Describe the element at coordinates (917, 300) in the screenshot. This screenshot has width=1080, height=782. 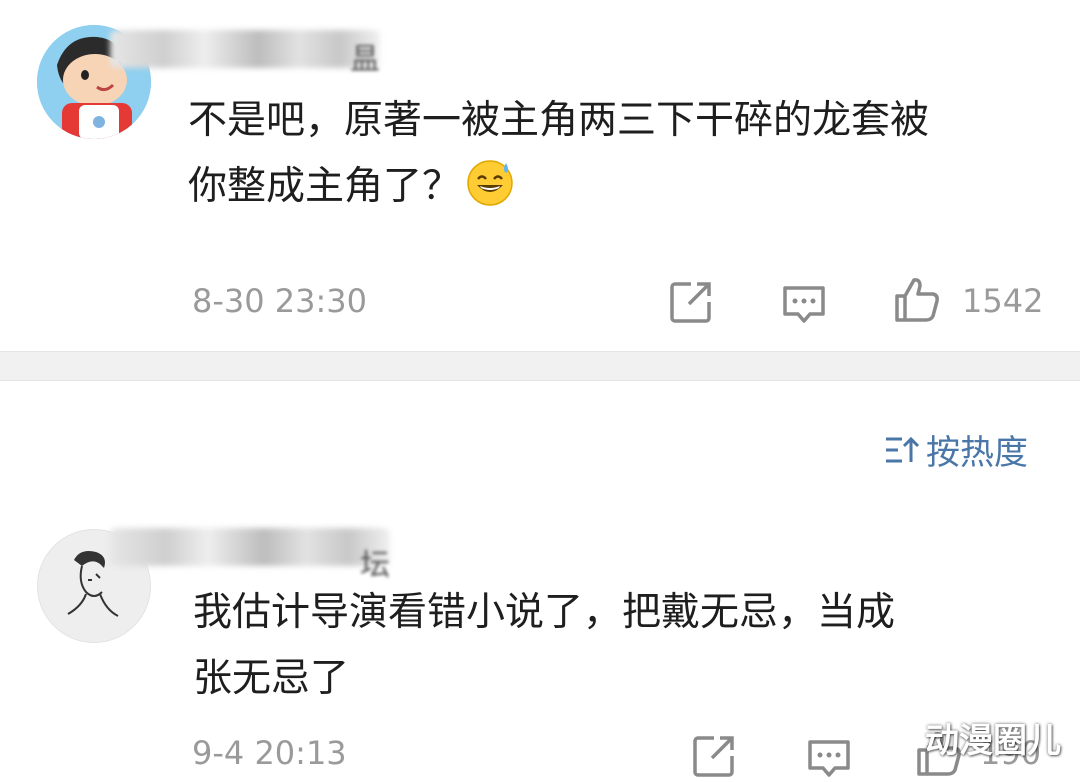
I see `thumbs-up-icon` at that location.